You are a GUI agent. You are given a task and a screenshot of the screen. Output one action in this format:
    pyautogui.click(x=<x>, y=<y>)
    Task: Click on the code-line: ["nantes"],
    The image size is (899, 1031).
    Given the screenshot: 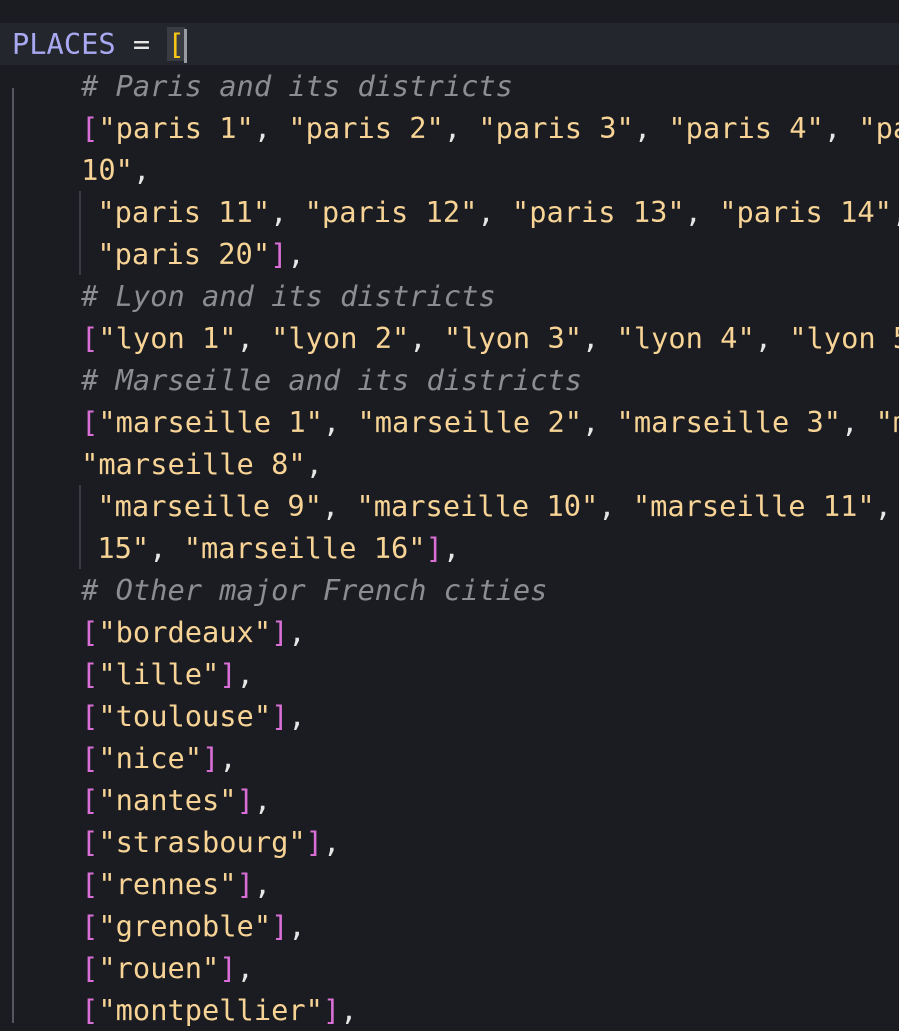 What is the action you would take?
    pyautogui.click(x=449, y=800)
    